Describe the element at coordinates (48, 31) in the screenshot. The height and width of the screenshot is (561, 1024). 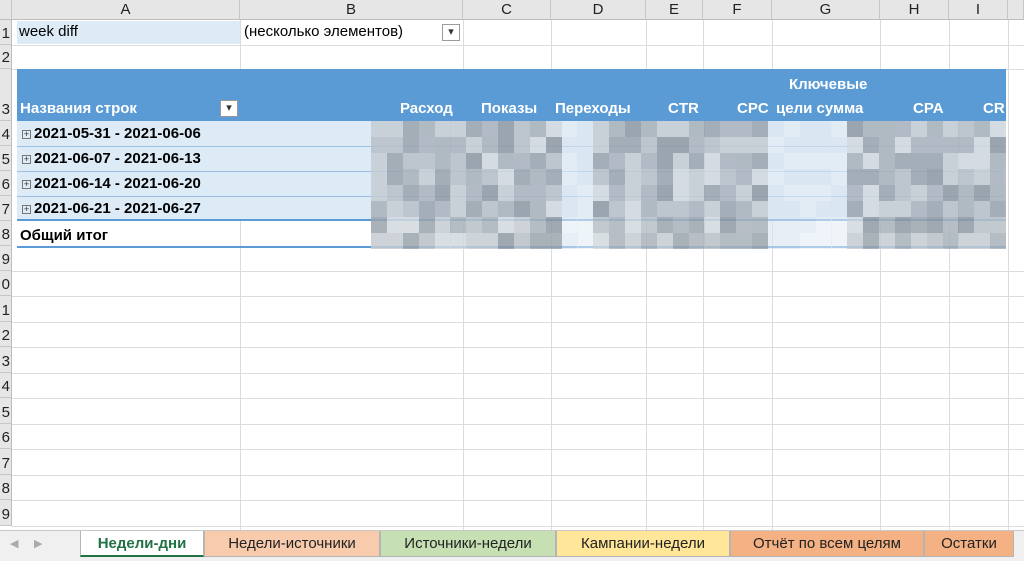
I see `filter-field-label: week diff` at that location.